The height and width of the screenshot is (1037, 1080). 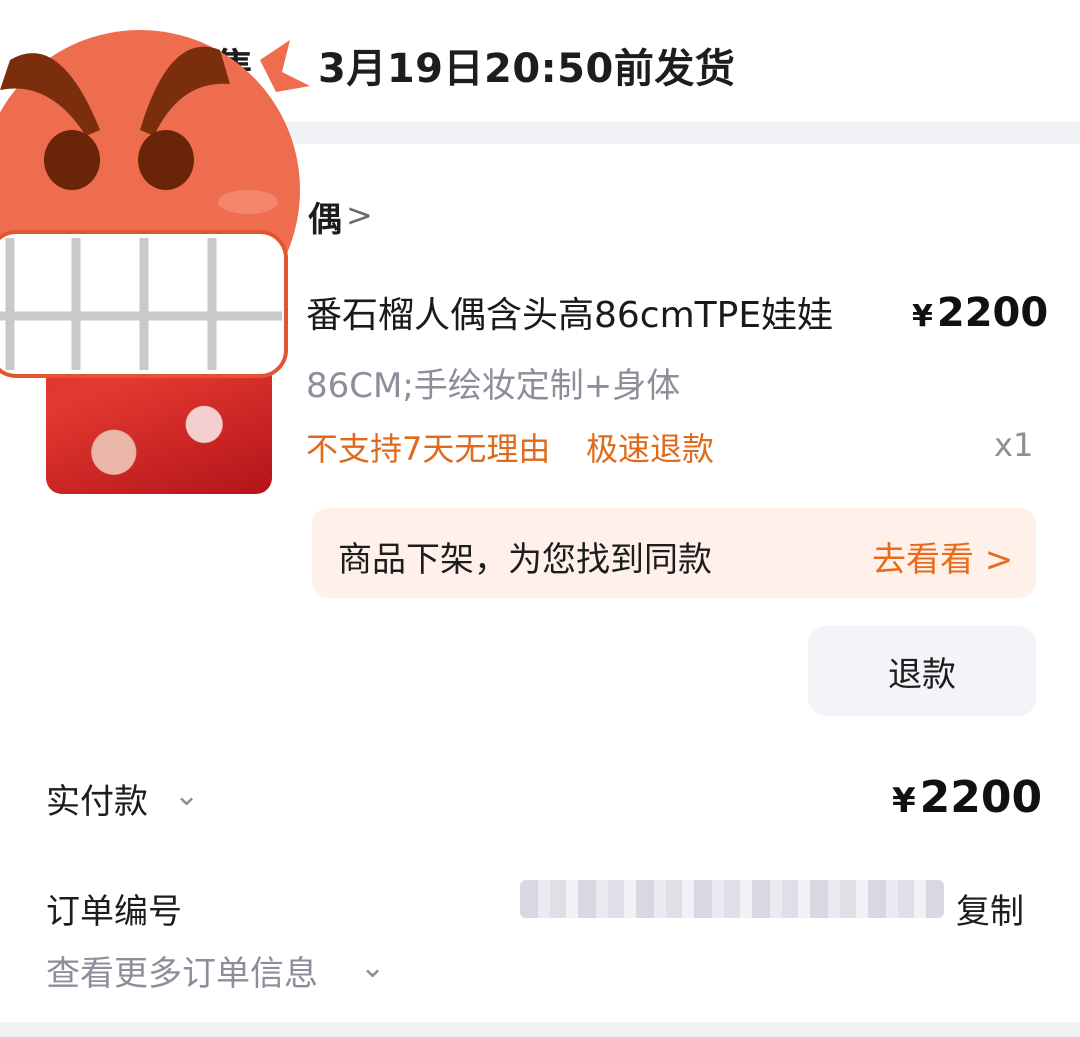 What do you see at coordinates (359, 215) in the screenshot?
I see `chevron-right-icon: >` at bounding box center [359, 215].